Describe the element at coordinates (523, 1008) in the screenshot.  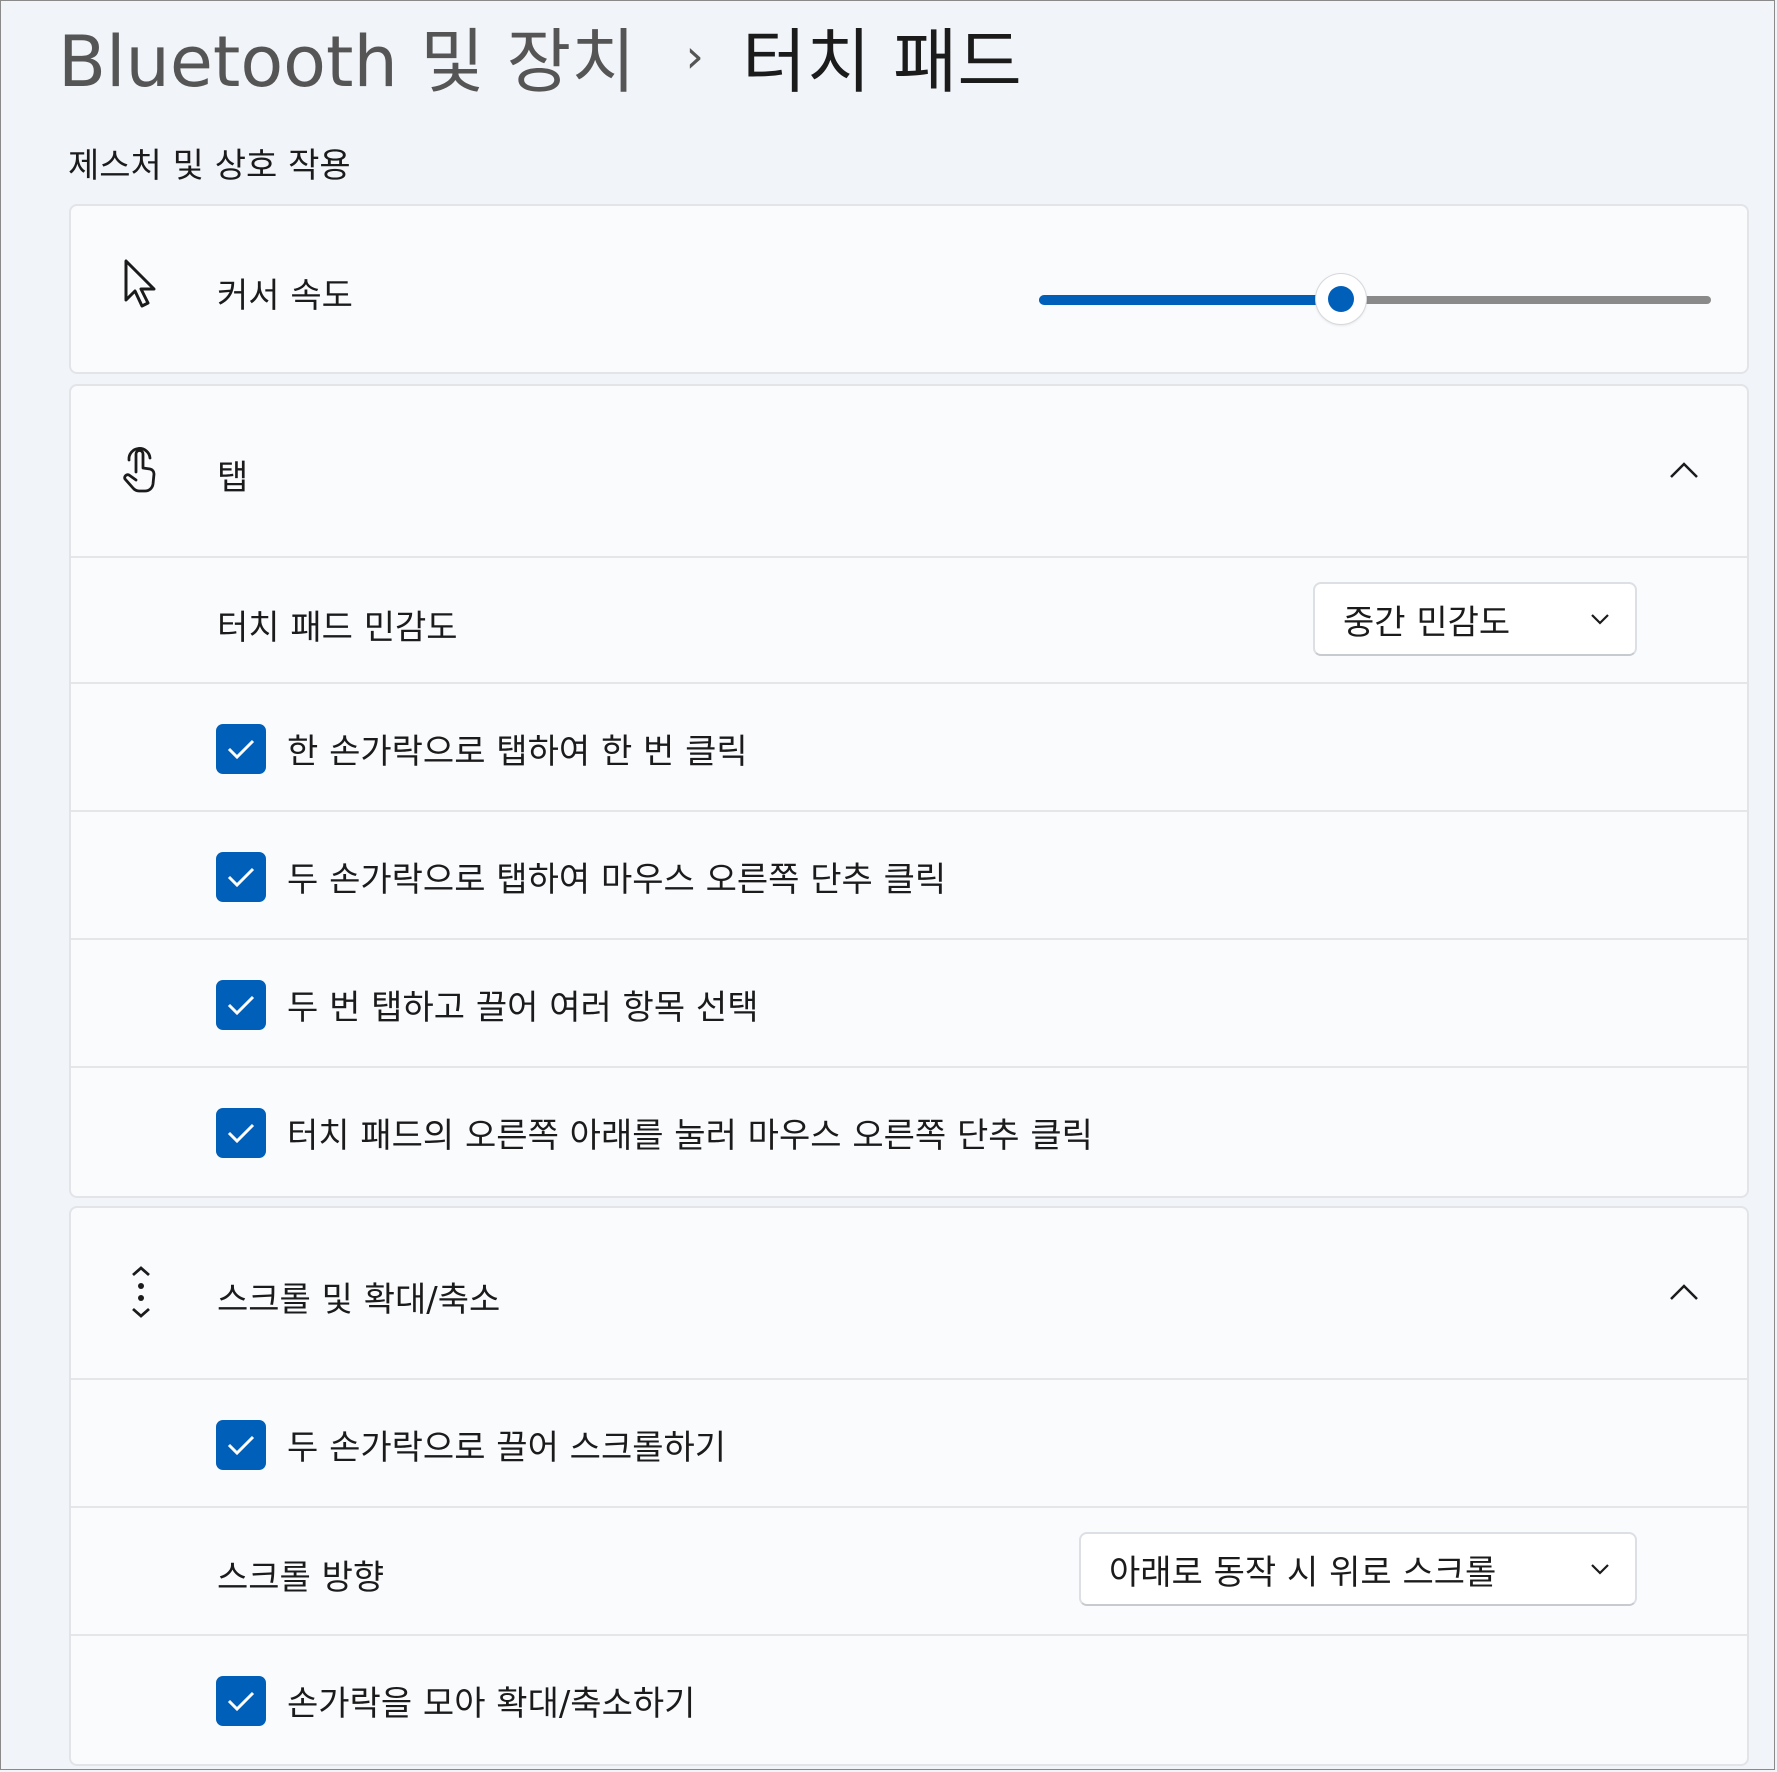
I see `tap-option-label-3: 두 번 탭하고 끌어 여러 항목 선택` at that location.